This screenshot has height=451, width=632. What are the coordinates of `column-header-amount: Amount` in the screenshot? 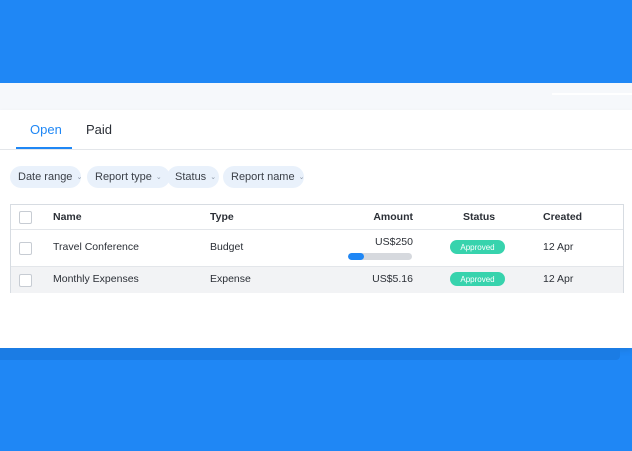 It's located at (393, 217).